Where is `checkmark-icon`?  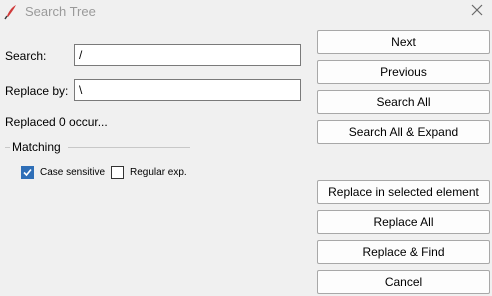
checkmark-icon is located at coordinates (27, 172).